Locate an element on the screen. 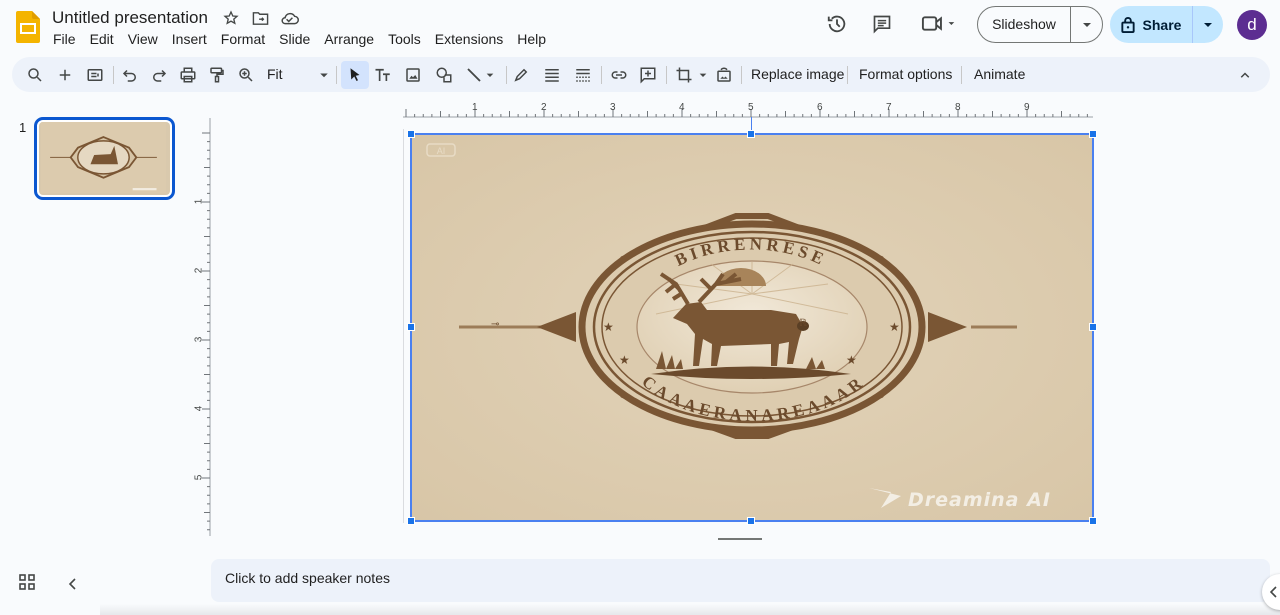  animate-button: Animate is located at coordinates (999, 74).